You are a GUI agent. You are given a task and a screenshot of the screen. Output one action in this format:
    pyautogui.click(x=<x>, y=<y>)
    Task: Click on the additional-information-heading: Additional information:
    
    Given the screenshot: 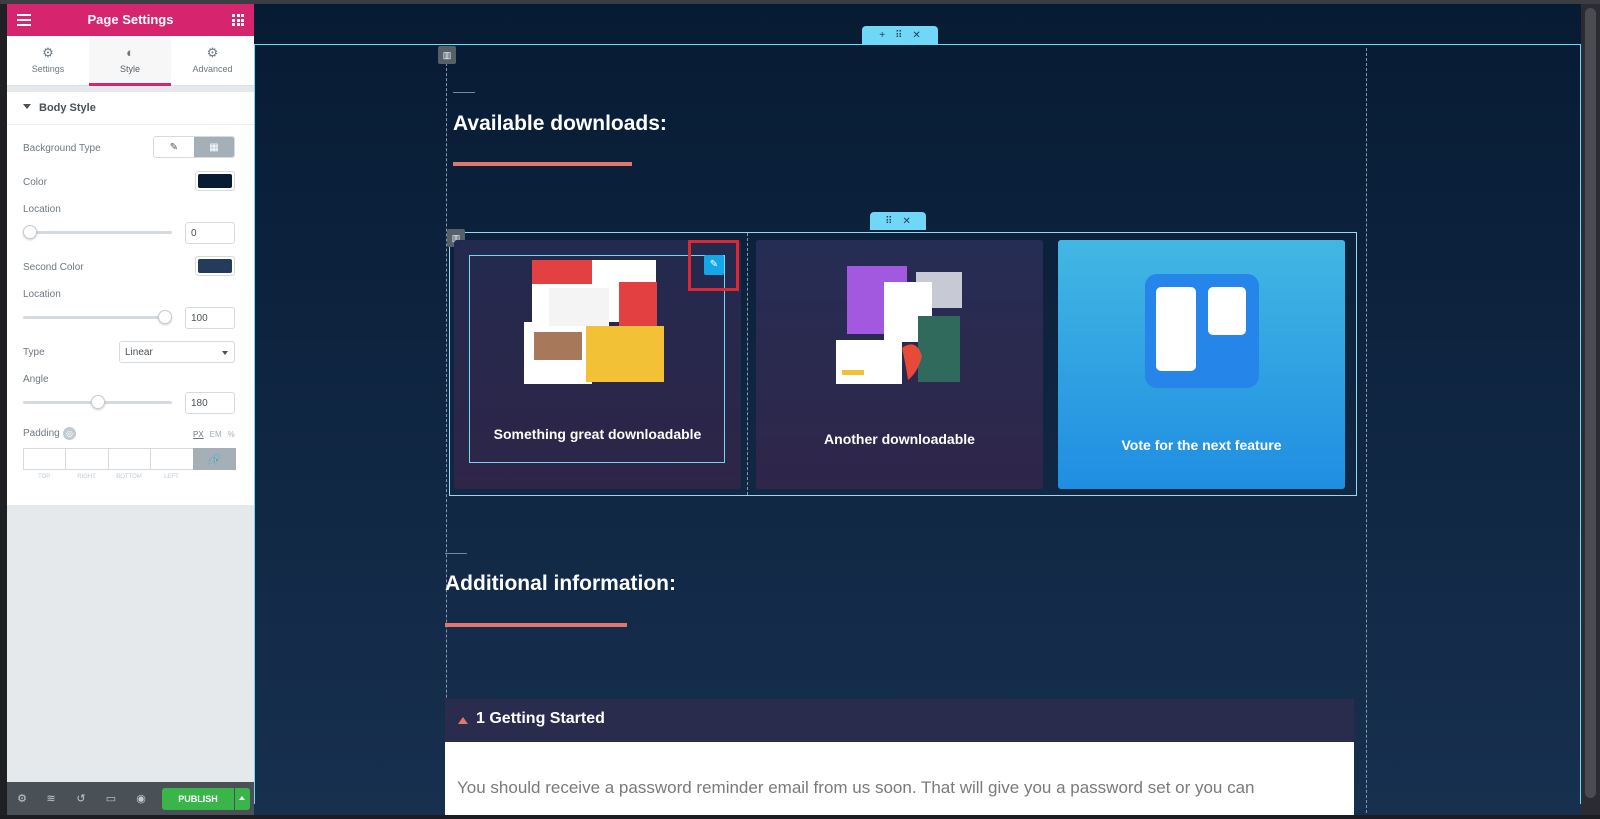 What is the action you would take?
    pyautogui.click(x=560, y=583)
    